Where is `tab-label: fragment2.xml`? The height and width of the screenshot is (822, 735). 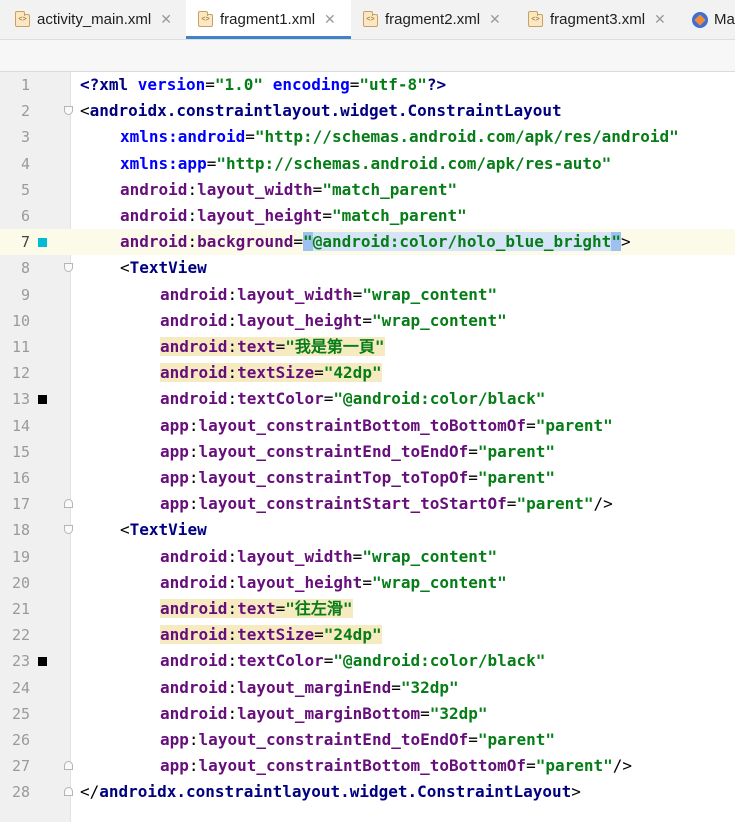
tab-label: fragment2.xml is located at coordinates (433, 19).